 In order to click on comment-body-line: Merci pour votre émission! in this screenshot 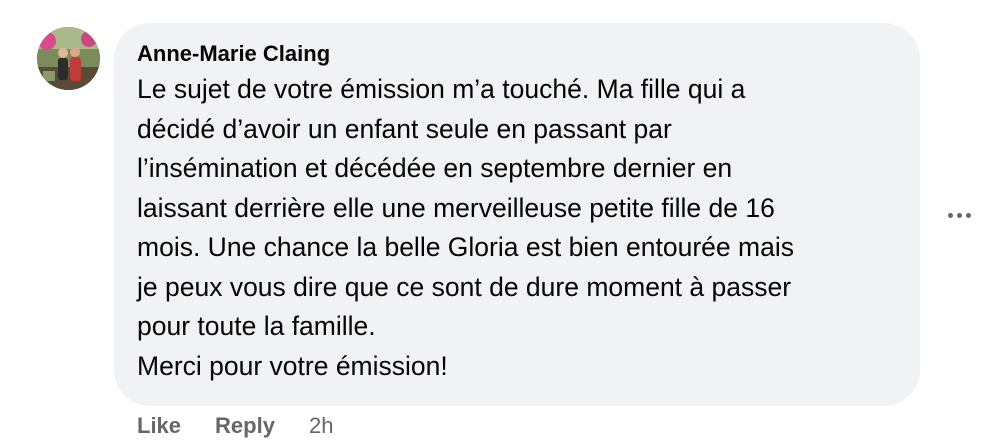, I will do `click(292, 365)`.